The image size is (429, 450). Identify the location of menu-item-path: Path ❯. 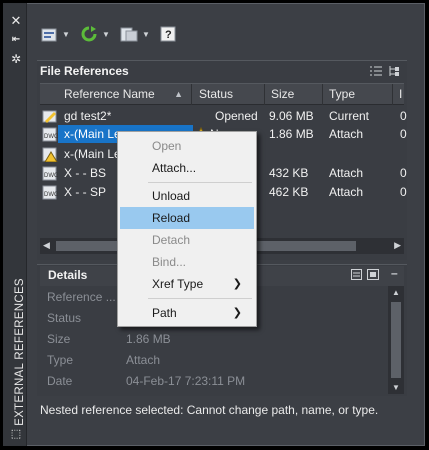
(187, 313).